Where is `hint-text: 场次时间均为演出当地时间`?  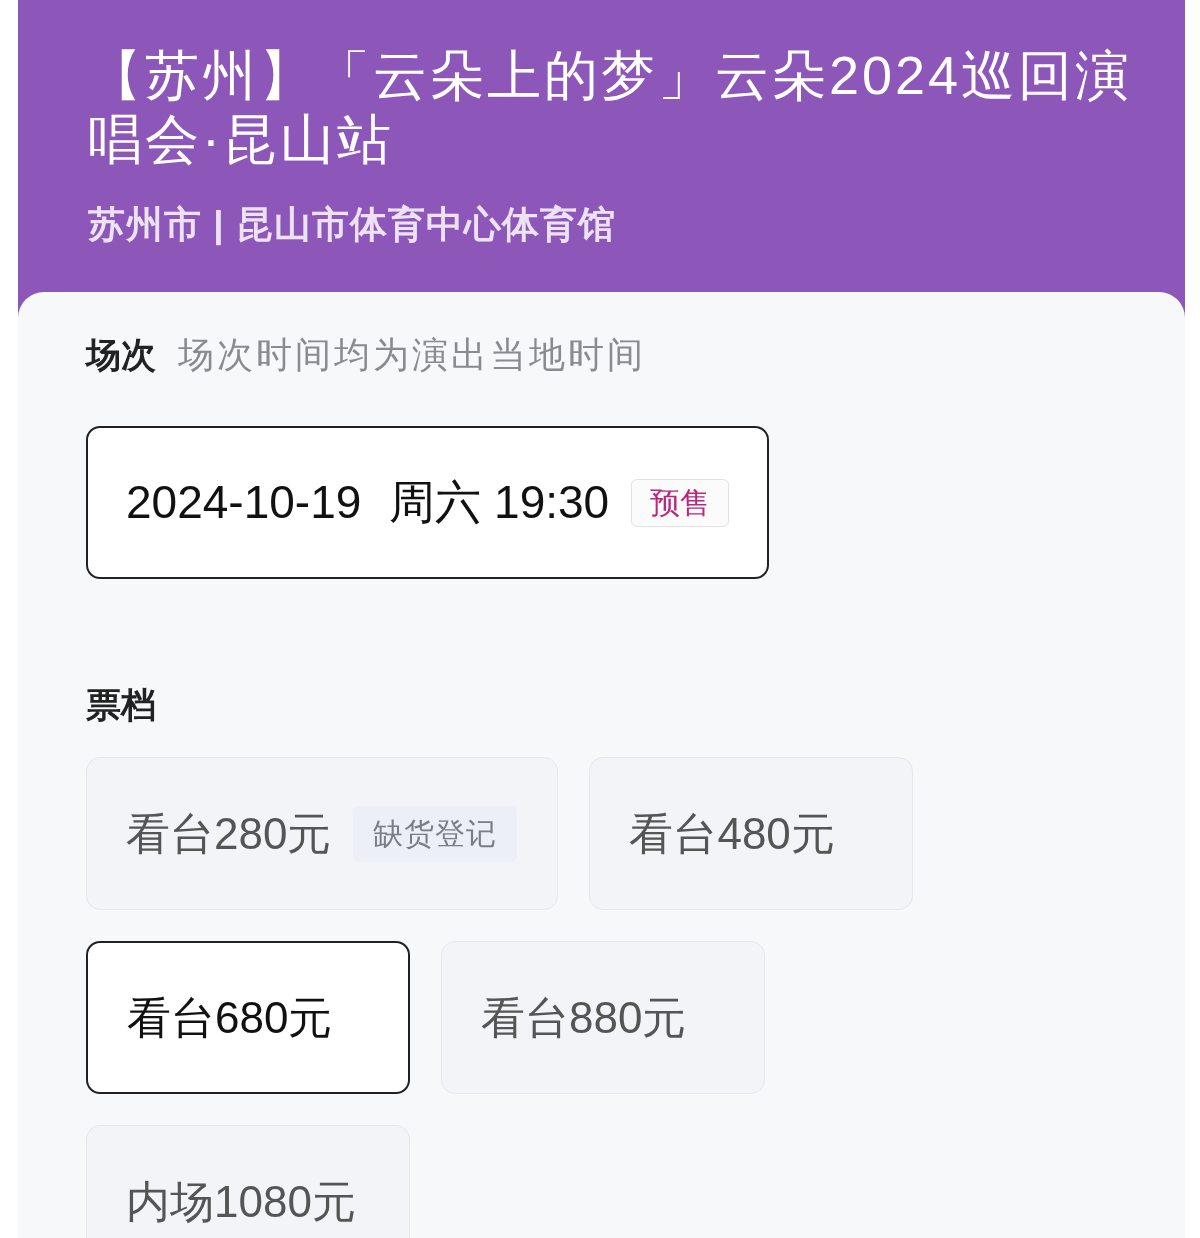
hint-text: 场次时间均为演出当地时间 is located at coordinates (412, 355).